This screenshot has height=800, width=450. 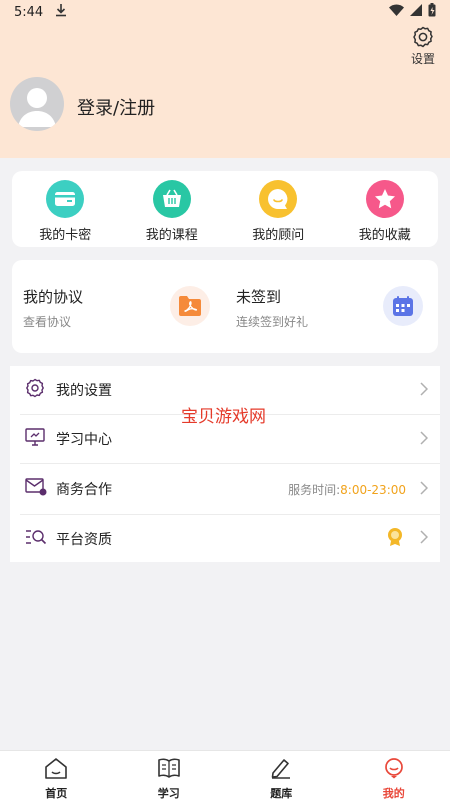 What do you see at coordinates (278, 235) in the screenshot?
I see `quick-link-label: 我的顾问` at bounding box center [278, 235].